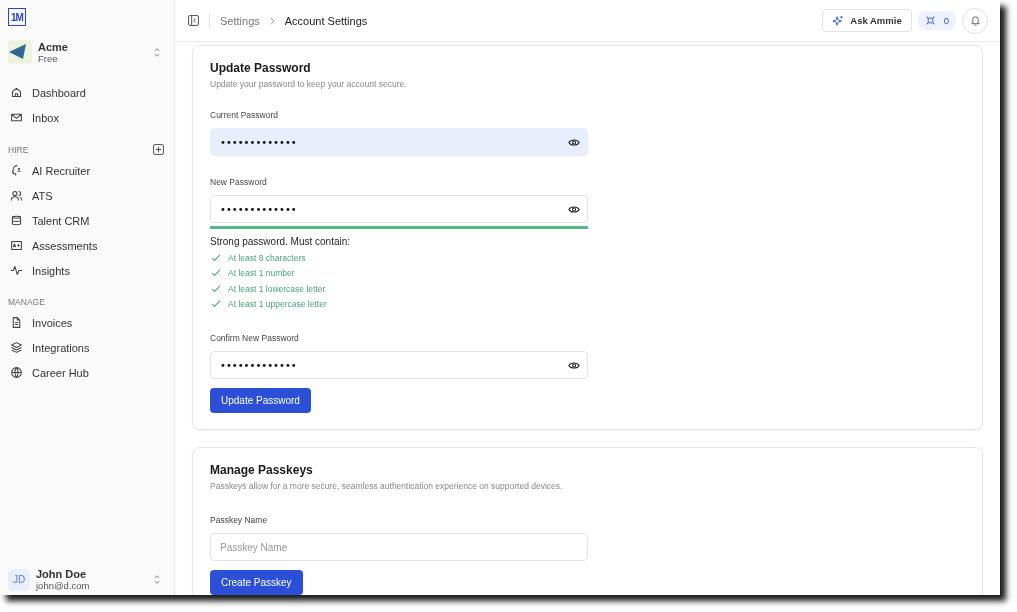 This screenshot has height=612, width=1017. I want to click on workspace-plan: Free, so click(48, 58).